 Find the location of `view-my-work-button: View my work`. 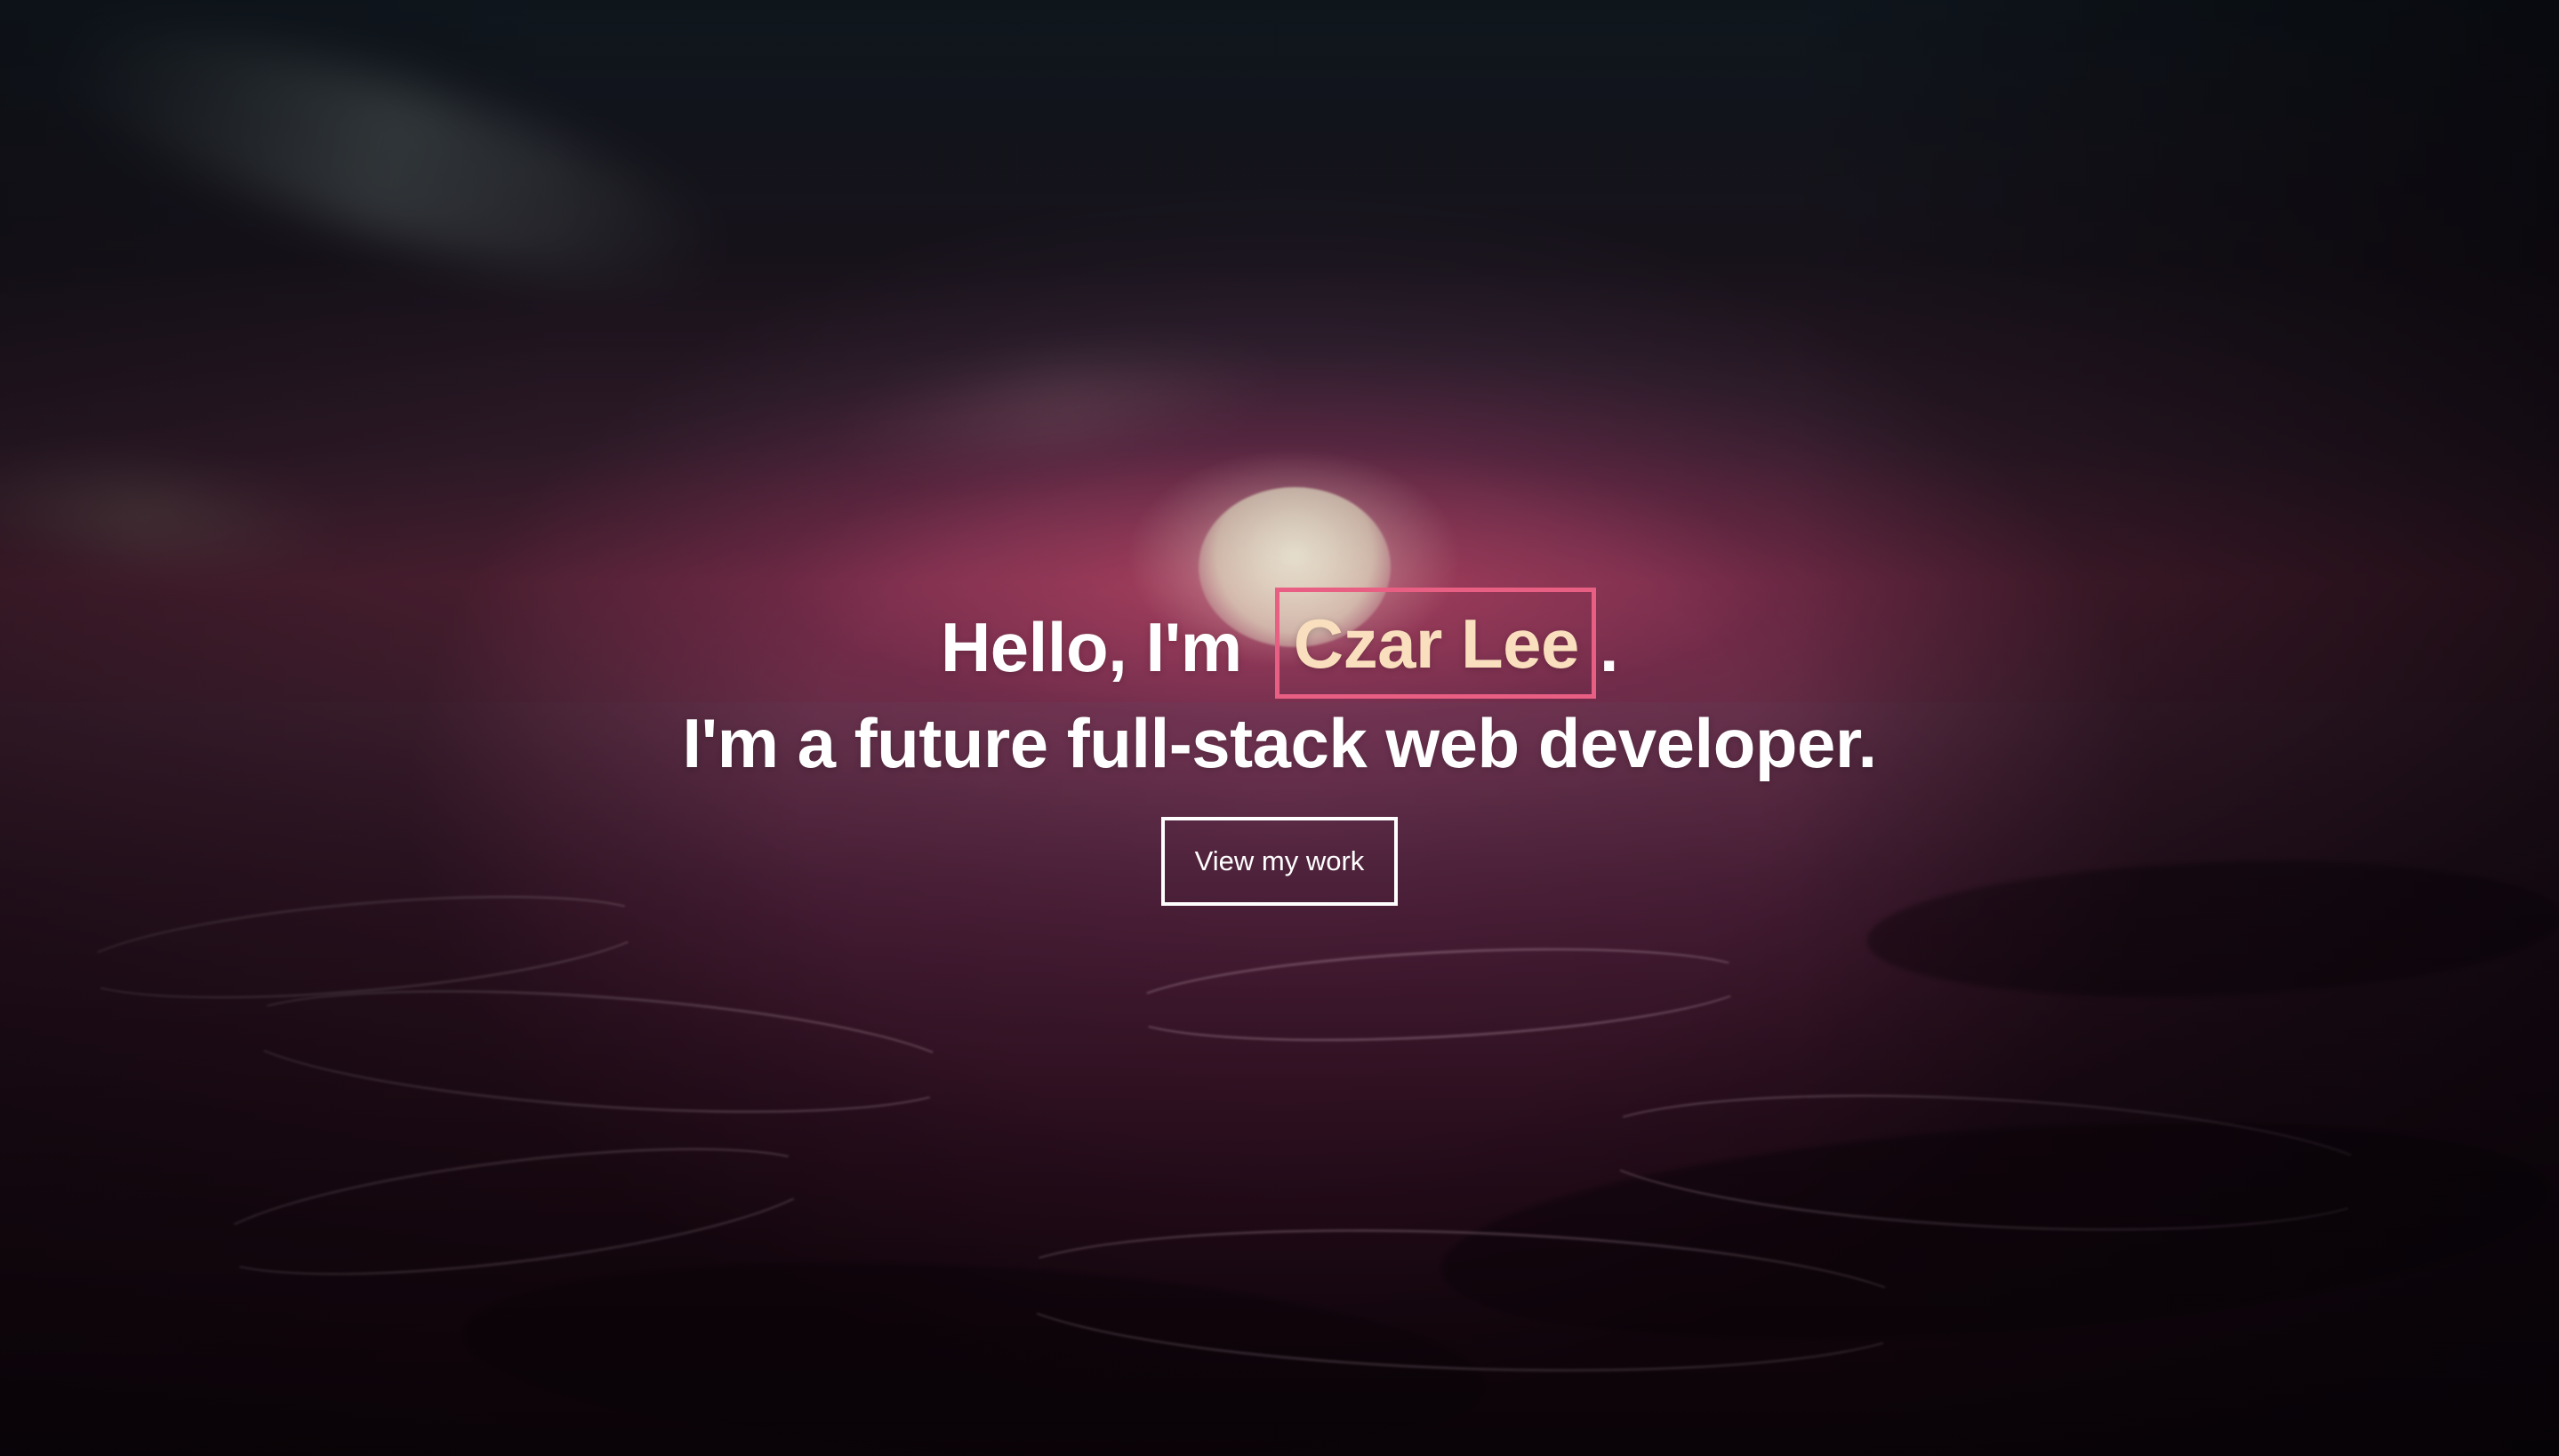

view-my-work-button: View my work is located at coordinates (1279, 861).